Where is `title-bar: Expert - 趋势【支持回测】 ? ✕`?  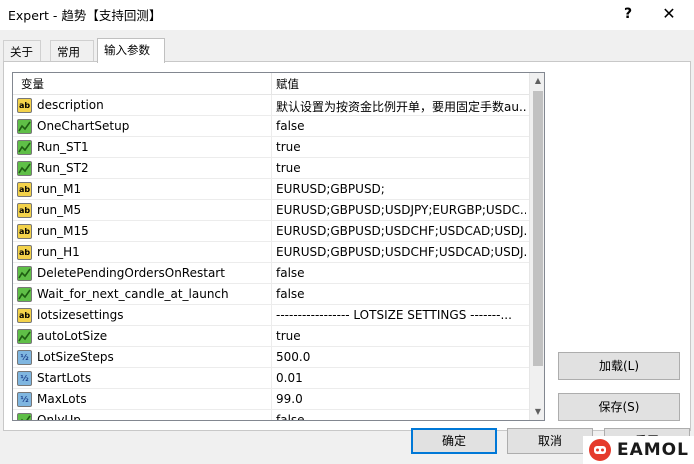
title-bar: Expert - 趋势【支持回测】 ? ✕ is located at coordinates (347, 15).